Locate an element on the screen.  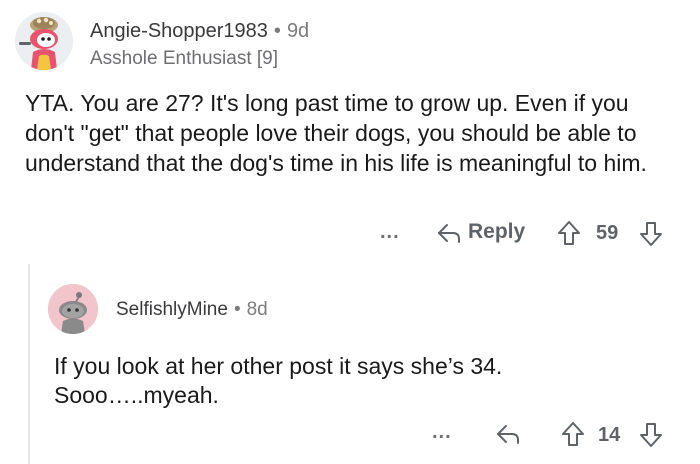
comment-author-line: SelfishlyMine • 8d is located at coordinates (192, 310).